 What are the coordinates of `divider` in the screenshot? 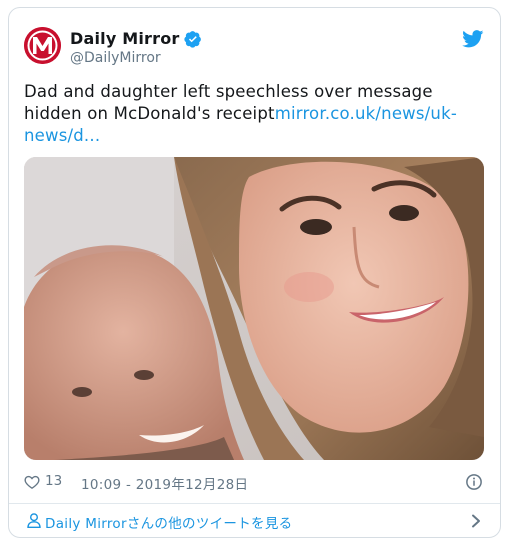 It's located at (254, 503).